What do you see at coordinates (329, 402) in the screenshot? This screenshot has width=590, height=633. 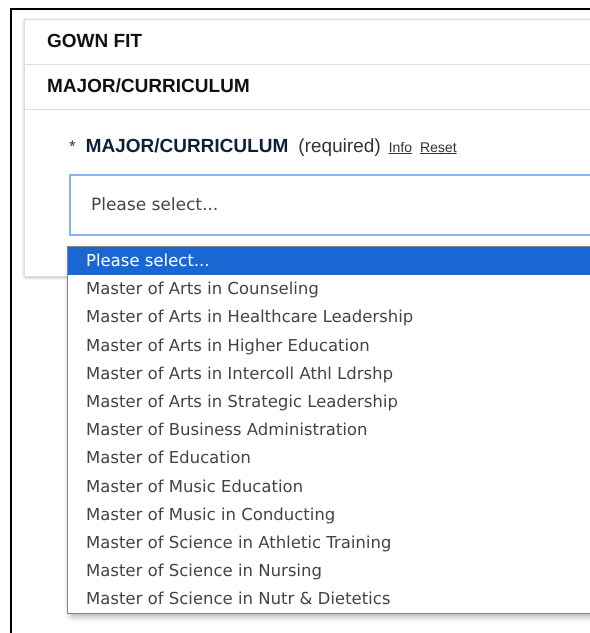 I see `dropdown-option: Master of Arts in Strategic Leadership` at bounding box center [329, 402].